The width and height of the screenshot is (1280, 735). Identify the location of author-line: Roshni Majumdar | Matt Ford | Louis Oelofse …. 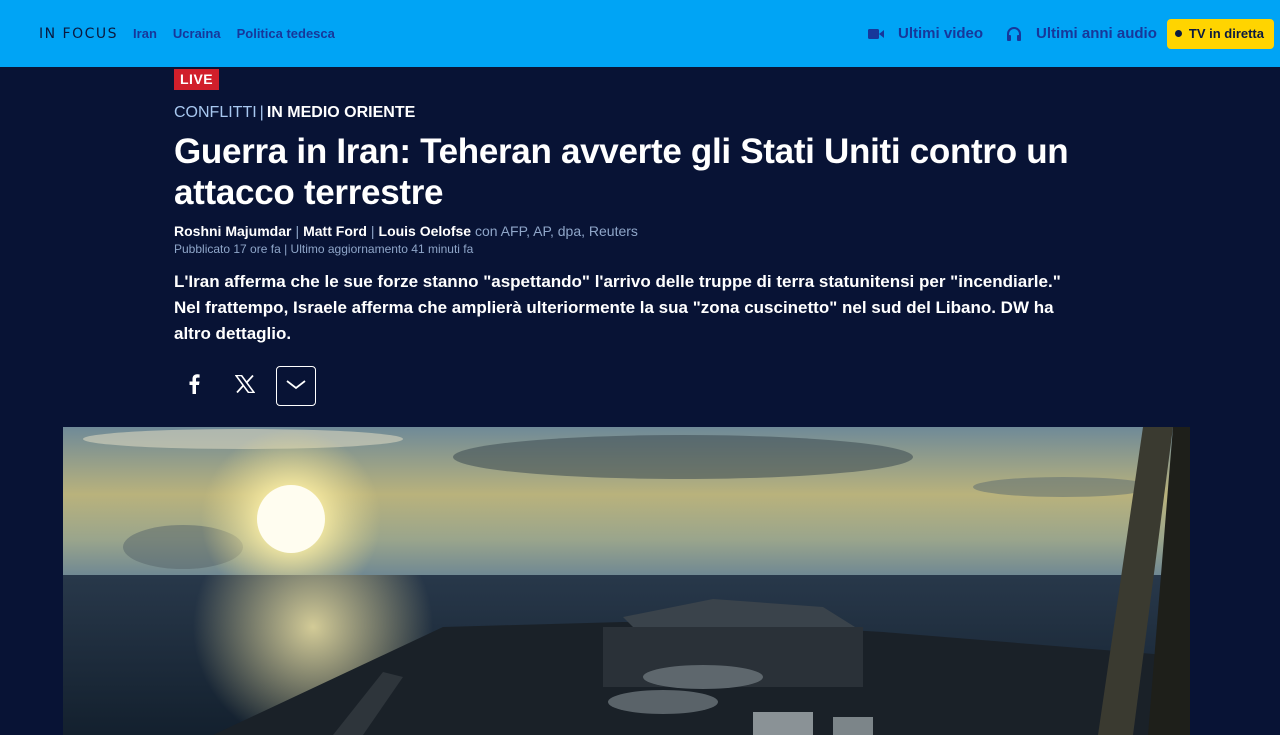
(406, 231).